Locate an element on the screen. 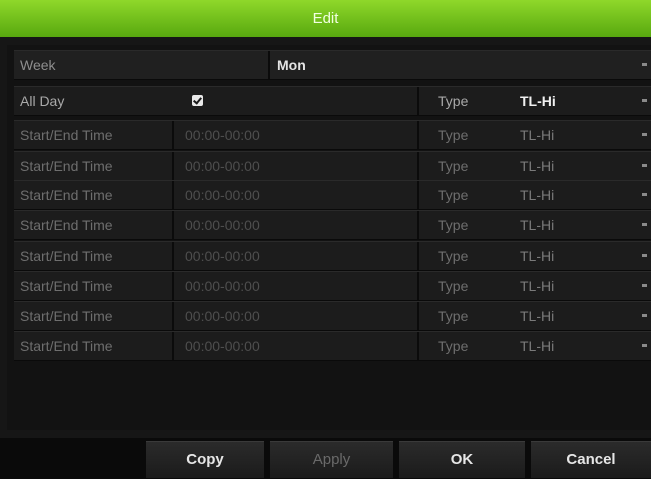  all-day-label: All Day is located at coordinates (42, 101).